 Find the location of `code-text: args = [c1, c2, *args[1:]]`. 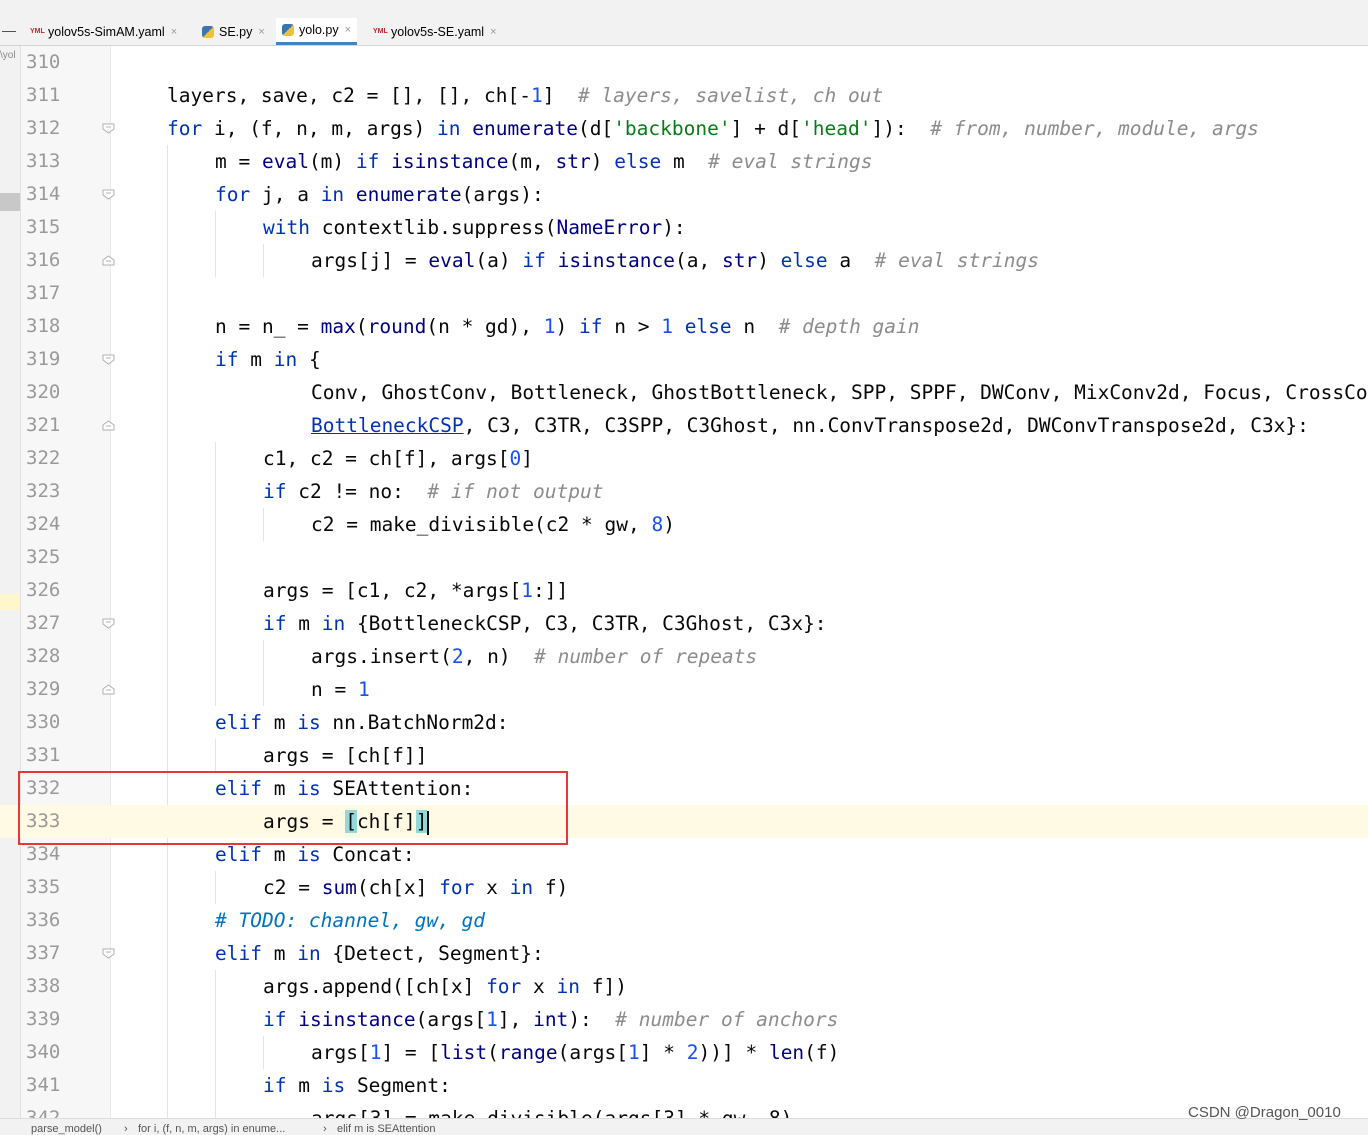

code-text: args = [c1, c2, *args[1:]] is located at coordinates (415, 590).